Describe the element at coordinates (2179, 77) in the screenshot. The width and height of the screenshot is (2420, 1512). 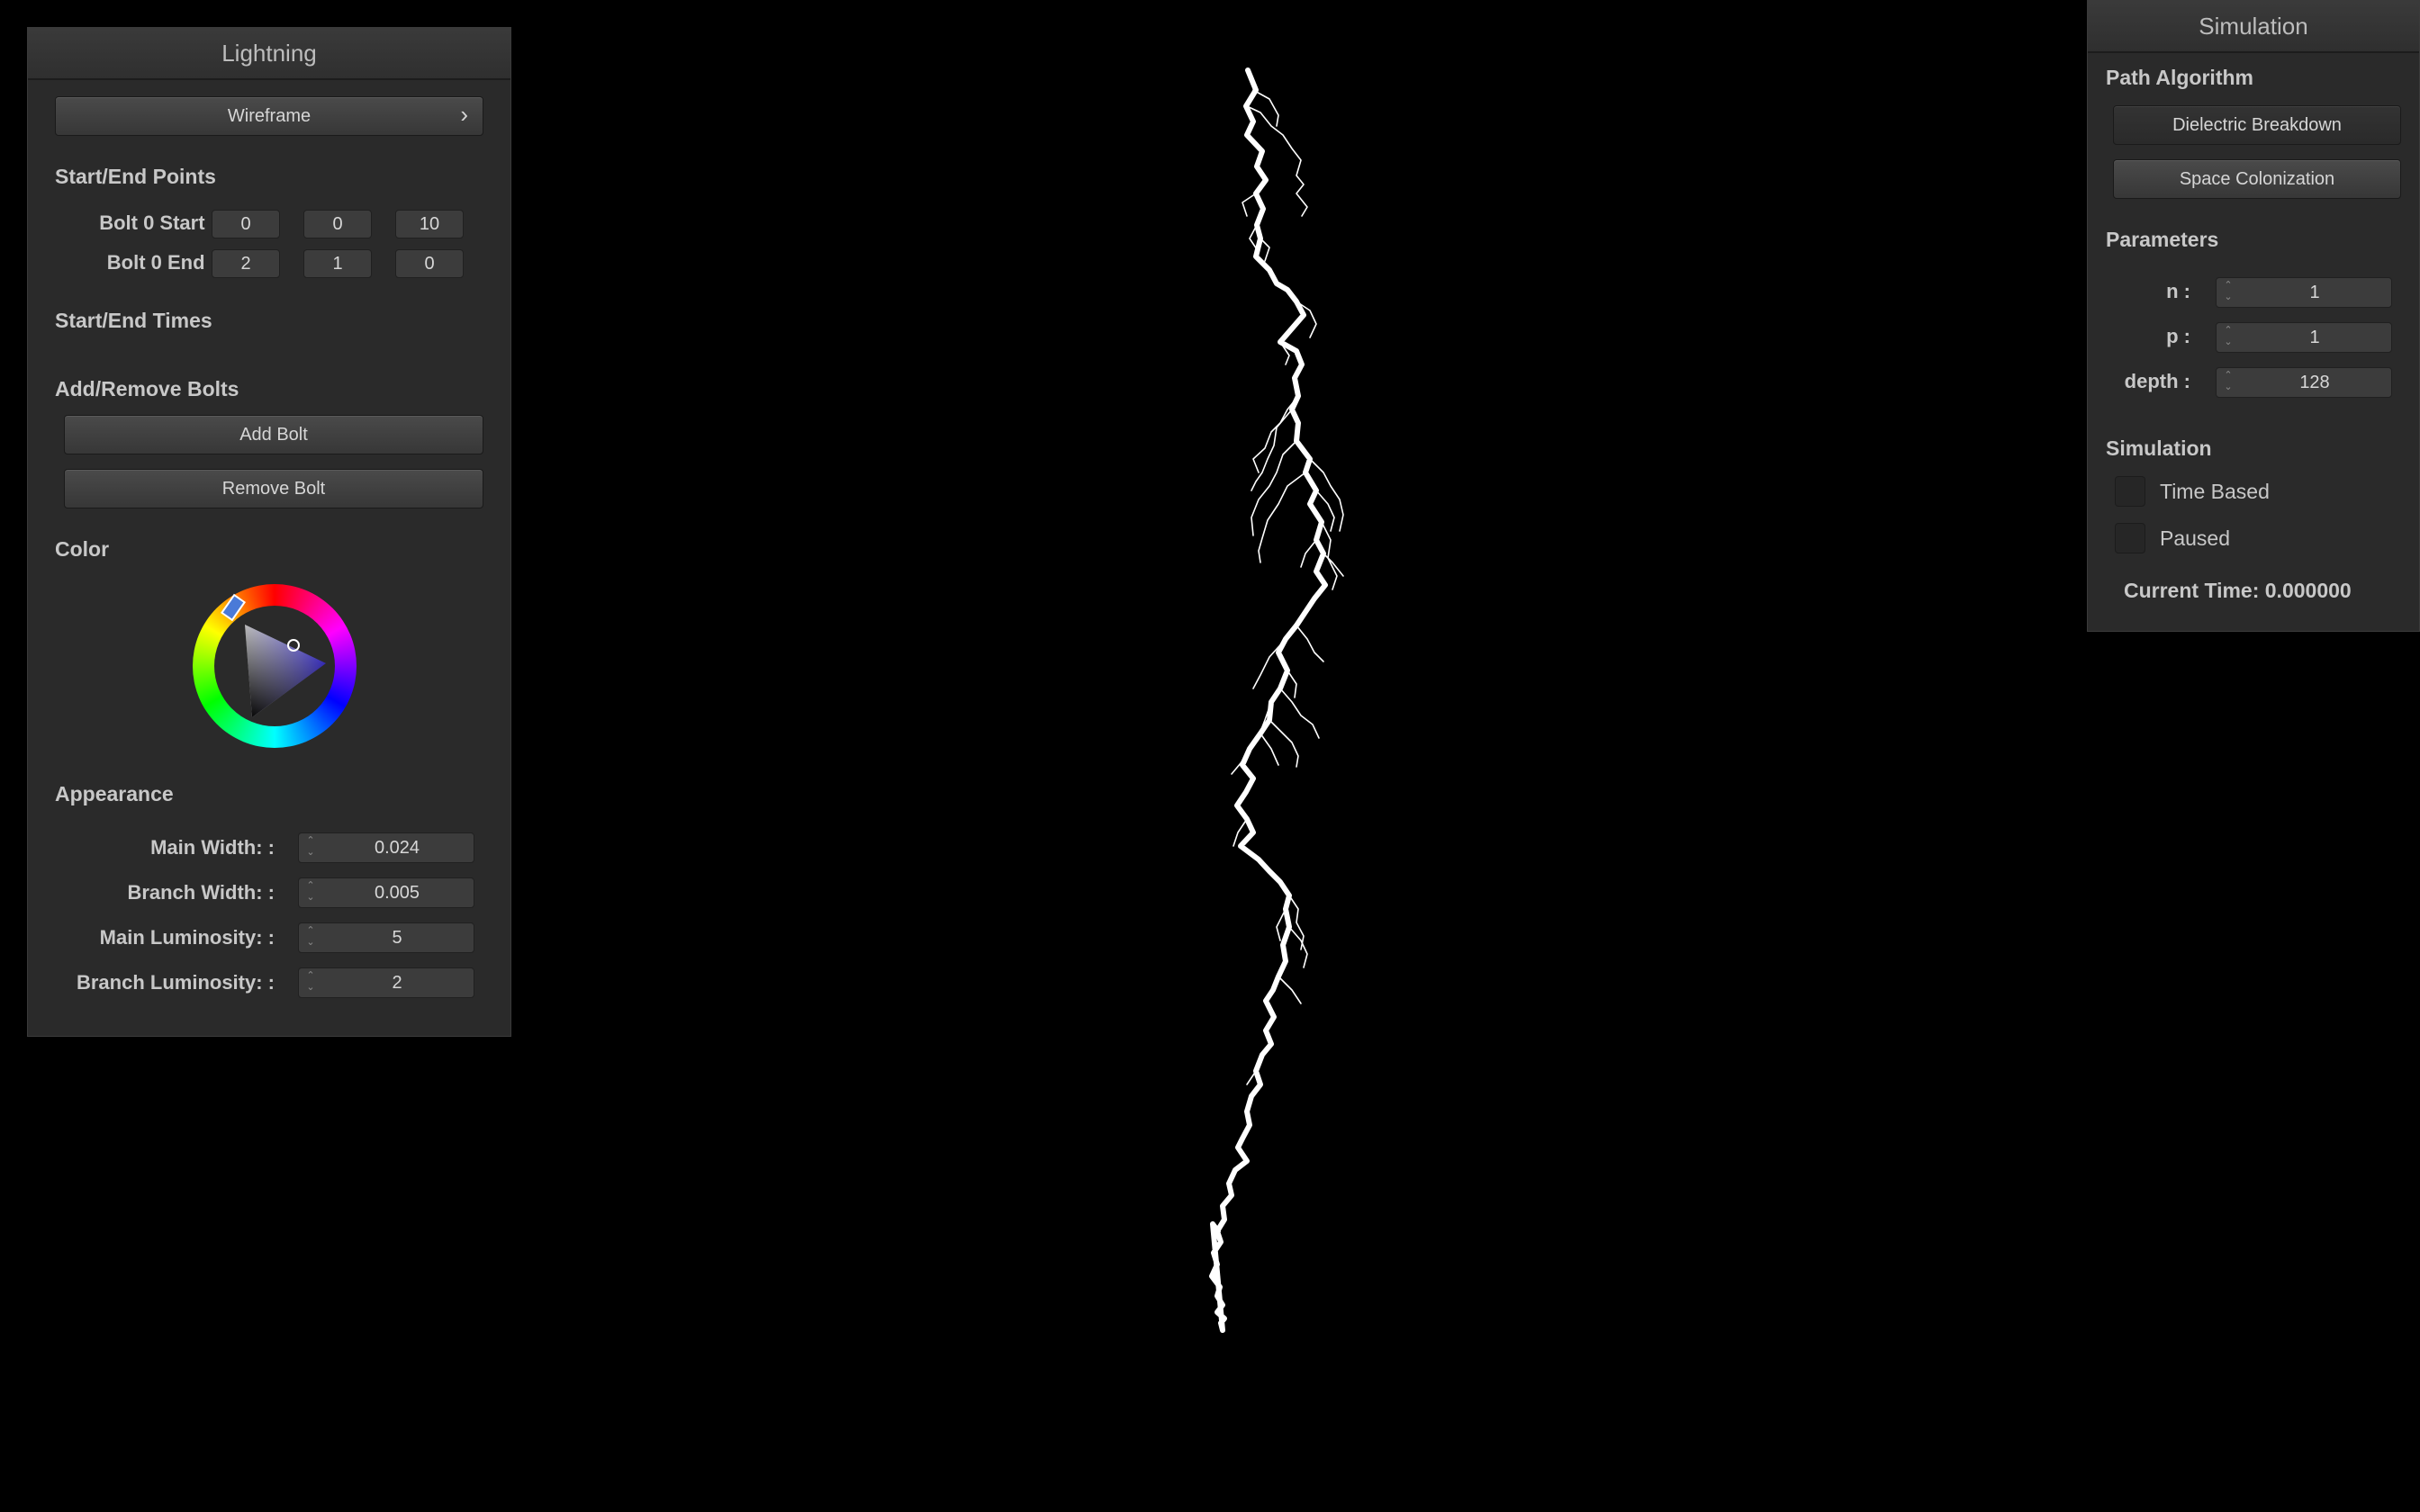
I see `path-algorithm-heading: Path Algorithm` at that location.